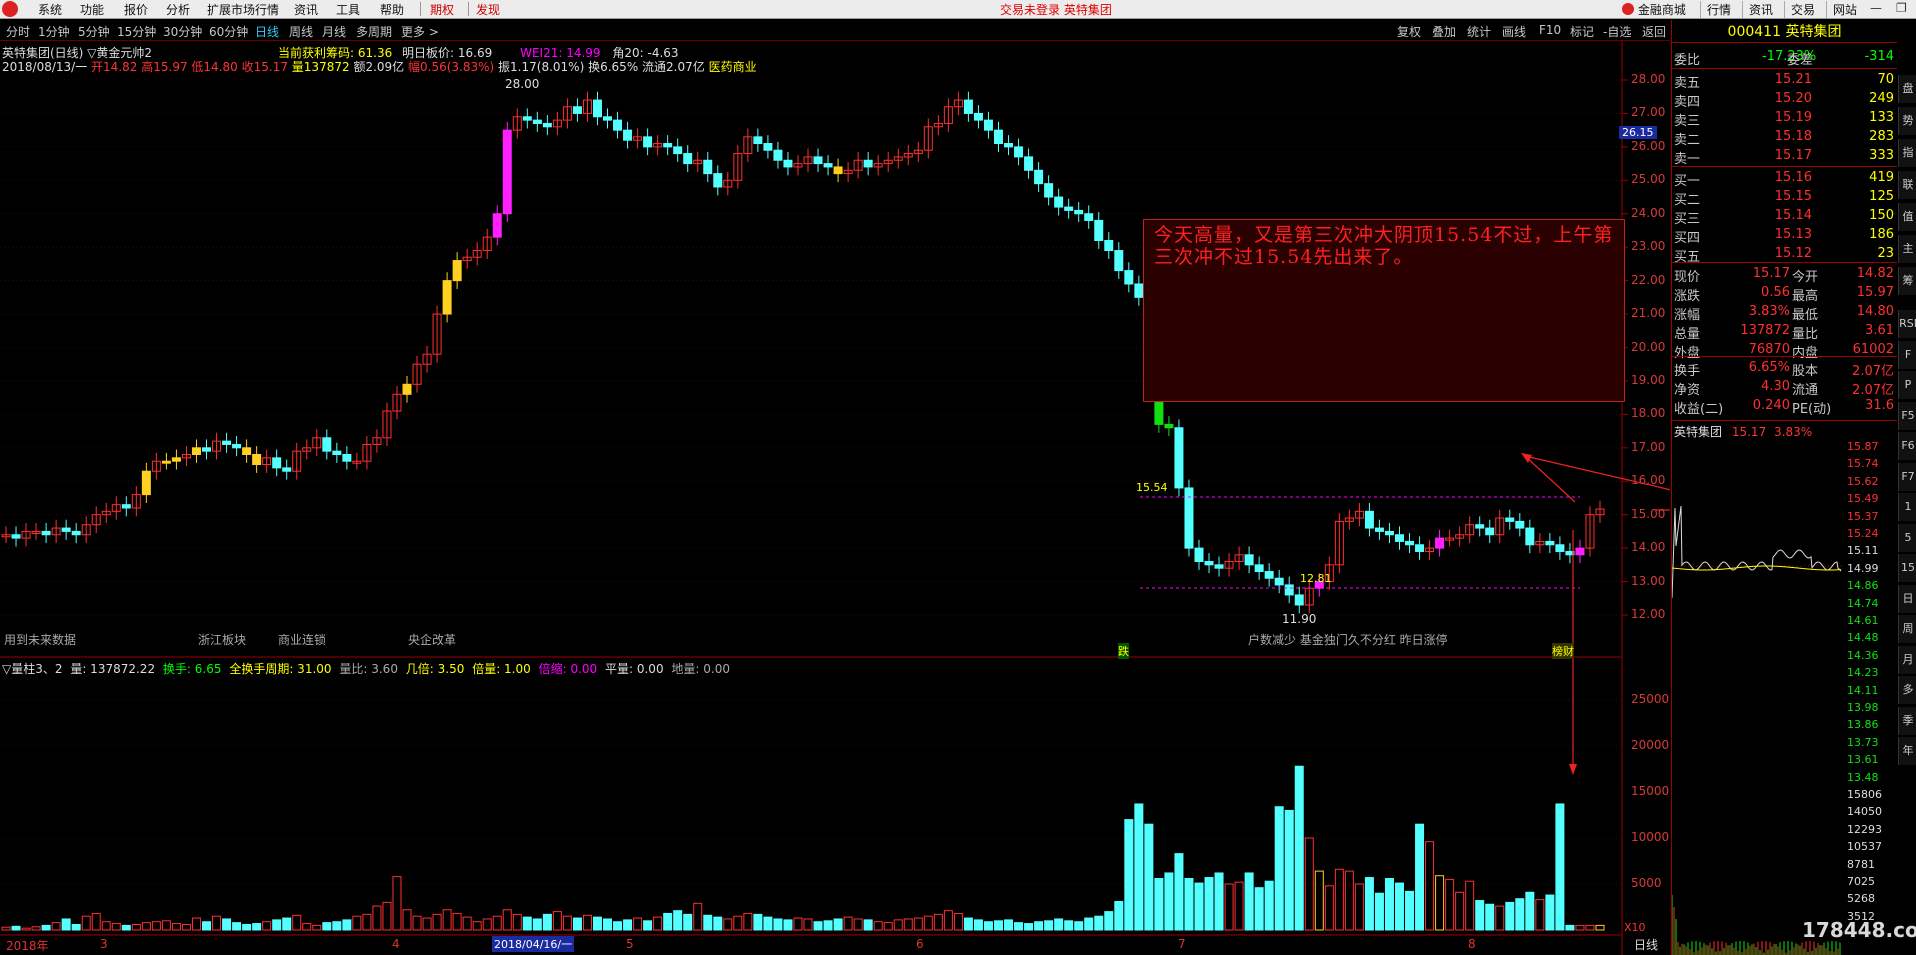 This screenshot has width=1916, height=955. What do you see at coordinates (1907, 324) in the screenshot?
I see `side-tab: RSI` at bounding box center [1907, 324].